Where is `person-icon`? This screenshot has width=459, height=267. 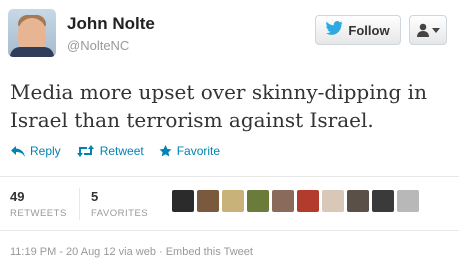 person-icon is located at coordinates (422, 30).